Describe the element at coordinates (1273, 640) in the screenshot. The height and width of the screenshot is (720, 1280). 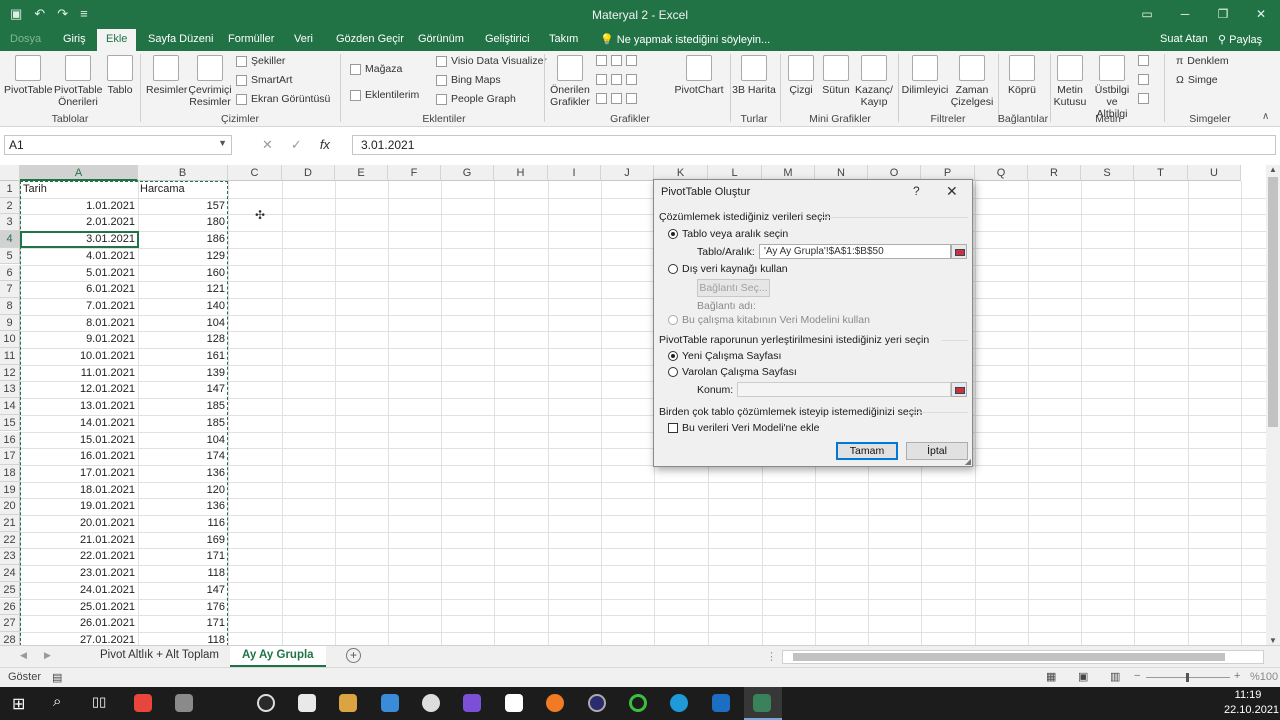
I see `scroll-down-icon: ▼` at that location.